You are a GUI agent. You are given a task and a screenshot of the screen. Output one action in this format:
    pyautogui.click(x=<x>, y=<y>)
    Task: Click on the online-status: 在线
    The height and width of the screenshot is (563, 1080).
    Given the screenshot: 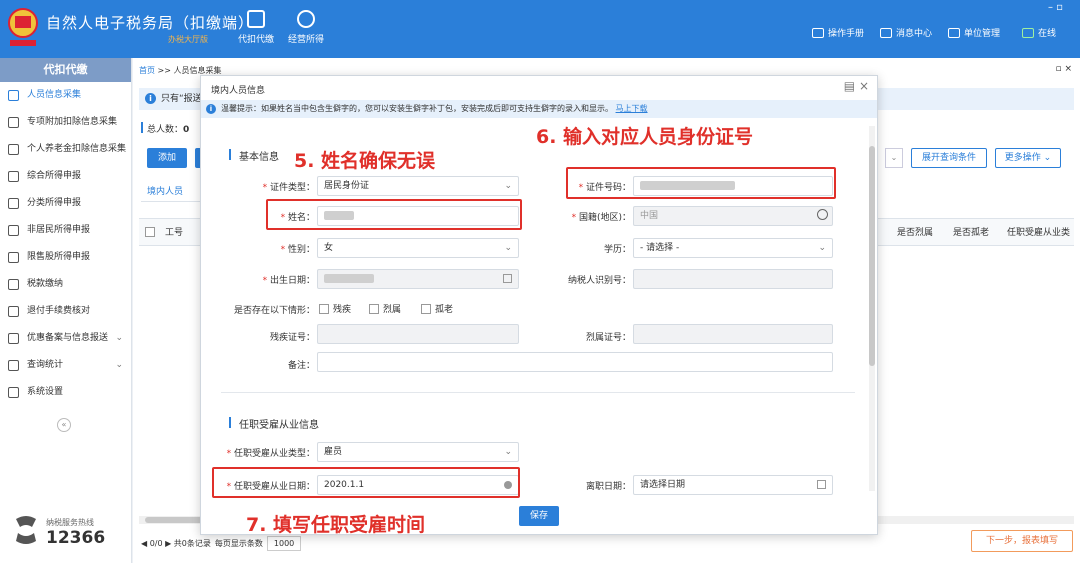 What is the action you would take?
    pyautogui.click(x=1039, y=32)
    